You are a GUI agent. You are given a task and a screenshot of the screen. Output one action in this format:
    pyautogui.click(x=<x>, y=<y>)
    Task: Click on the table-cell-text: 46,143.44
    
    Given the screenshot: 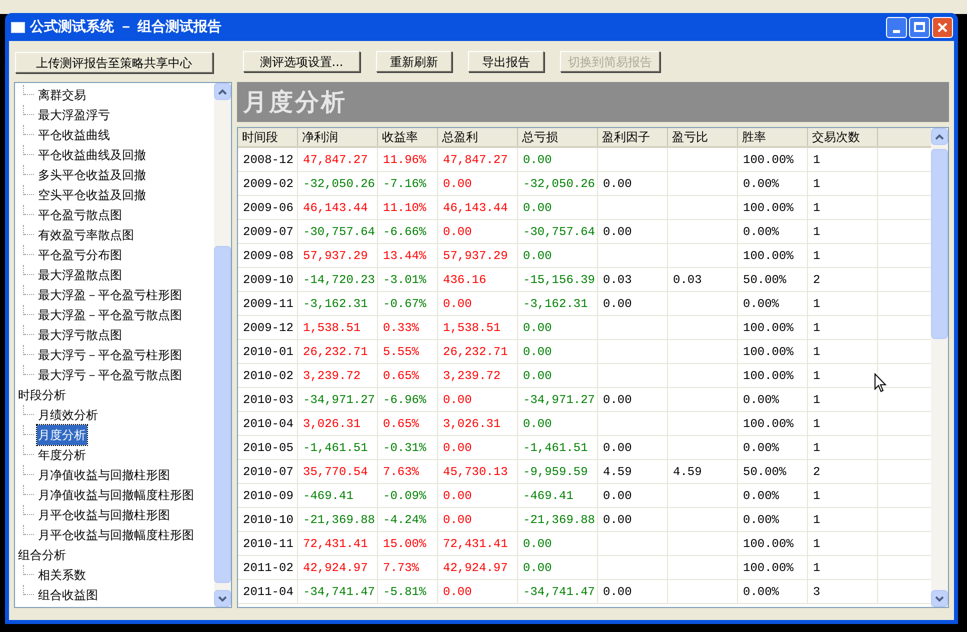 What is the action you would take?
    pyautogui.click(x=475, y=208)
    